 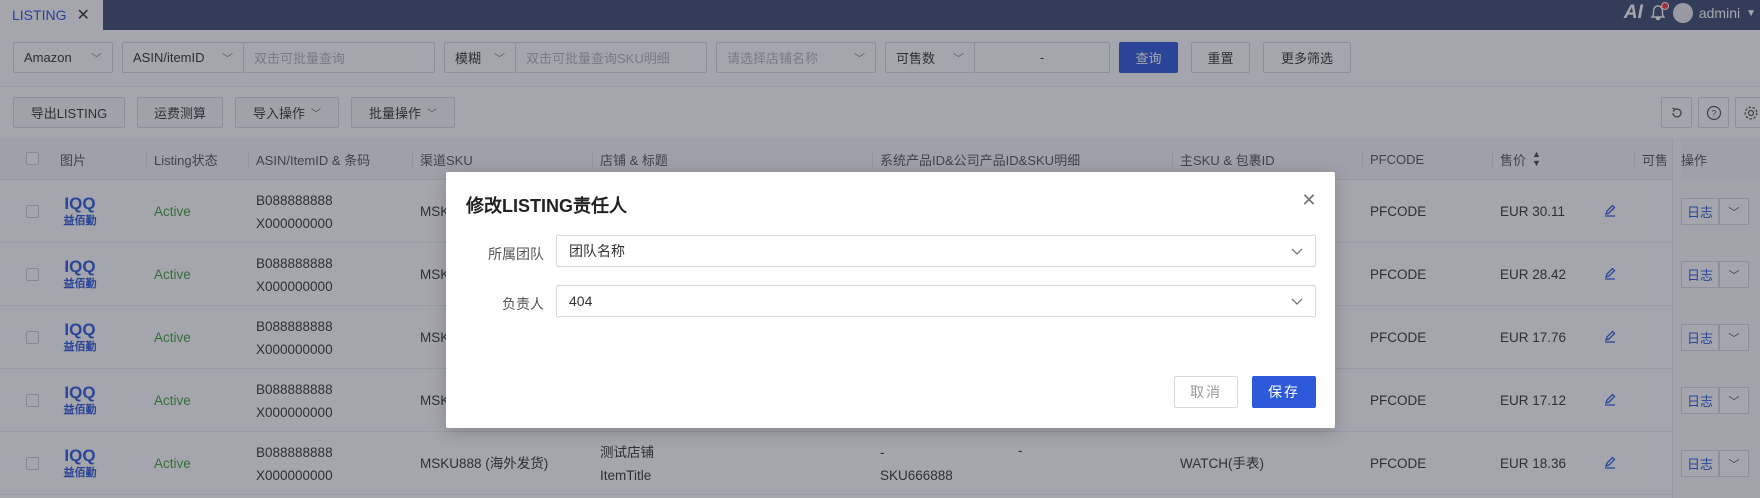 I want to click on team-select-value: 团队名称, so click(x=597, y=251).